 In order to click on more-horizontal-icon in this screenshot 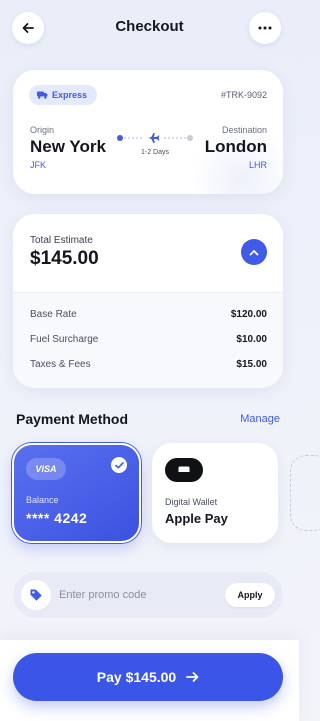, I will do `click(265, 28)`.